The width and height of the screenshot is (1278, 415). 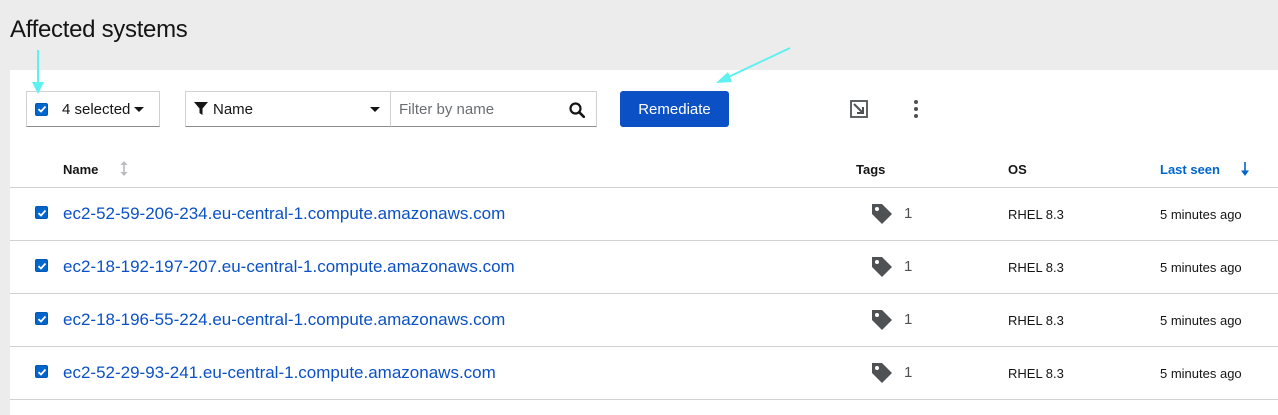 What do you see at coordinates (80, 169) in the screenshot?
I see `column-header-name: Name` at bounding box center [80, 169].